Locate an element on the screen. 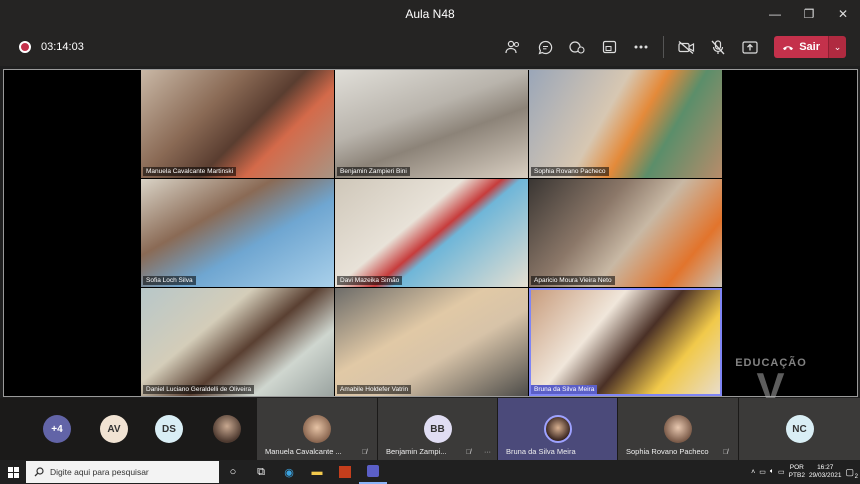  participant-name: Davi Mazeika Simão is located at coordinates (370, 280).